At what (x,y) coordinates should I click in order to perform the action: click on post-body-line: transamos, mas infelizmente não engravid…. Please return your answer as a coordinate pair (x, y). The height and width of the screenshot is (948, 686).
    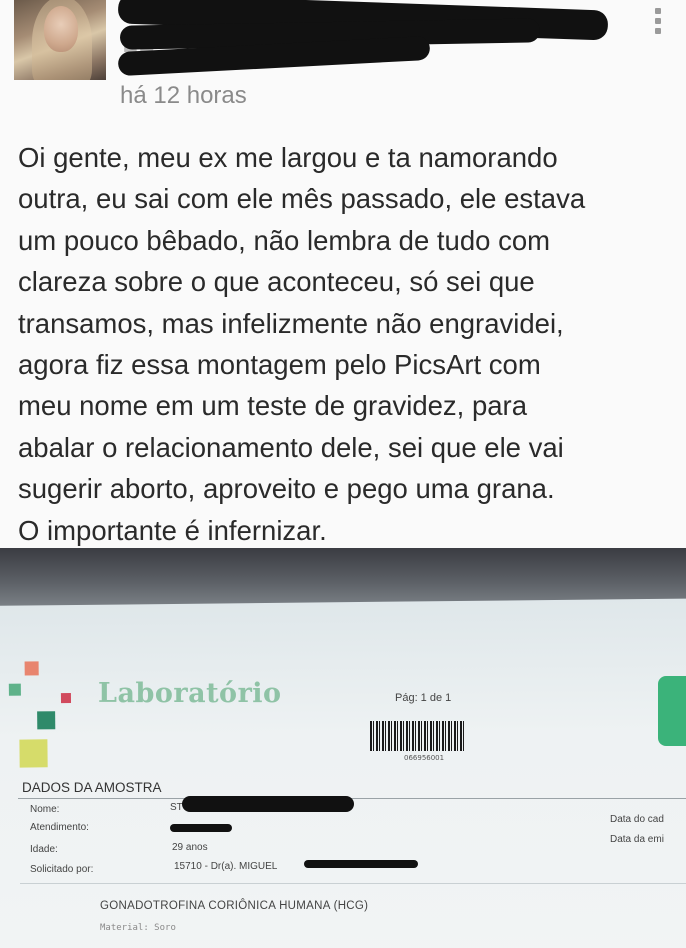
    Looking at the image, I should click on (291, 323).